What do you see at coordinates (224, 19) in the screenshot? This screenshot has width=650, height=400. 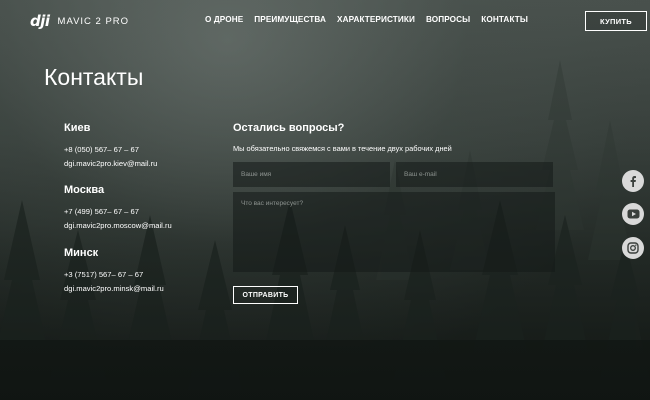 I see `nav-link-about: О ДРОНЕ` at bounding box center [224, 19].